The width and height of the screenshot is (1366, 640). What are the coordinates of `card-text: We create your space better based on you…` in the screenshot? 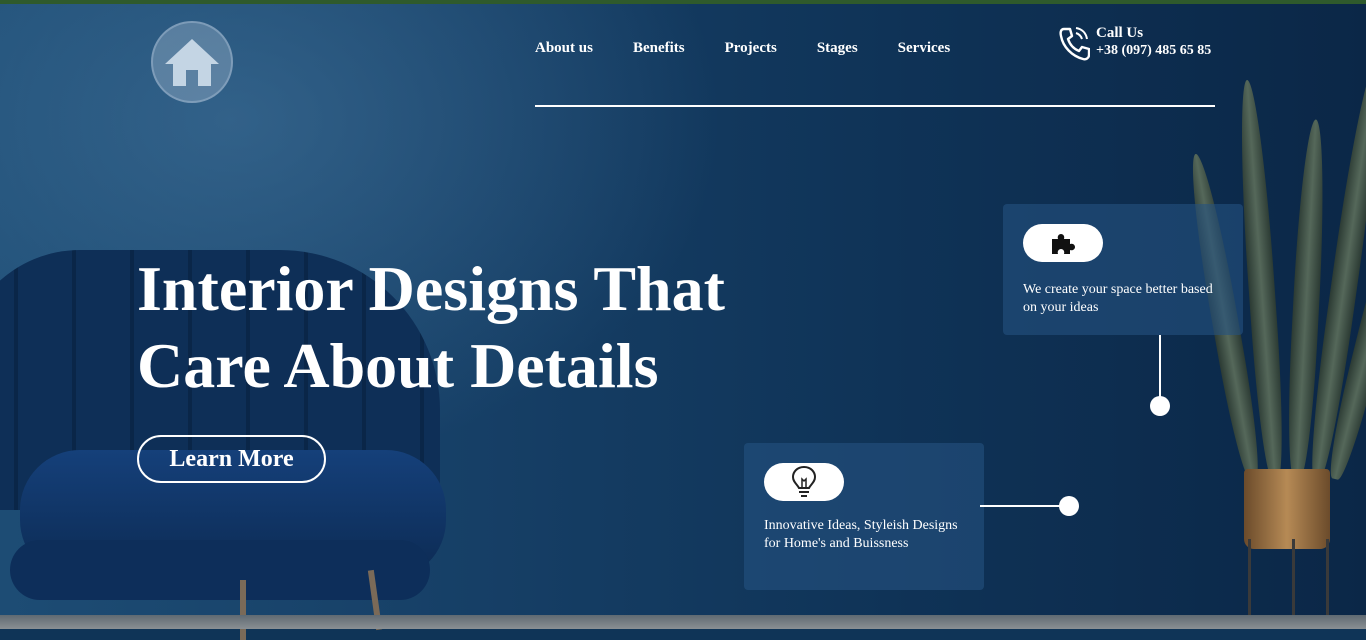 It's located at (1118, 298).